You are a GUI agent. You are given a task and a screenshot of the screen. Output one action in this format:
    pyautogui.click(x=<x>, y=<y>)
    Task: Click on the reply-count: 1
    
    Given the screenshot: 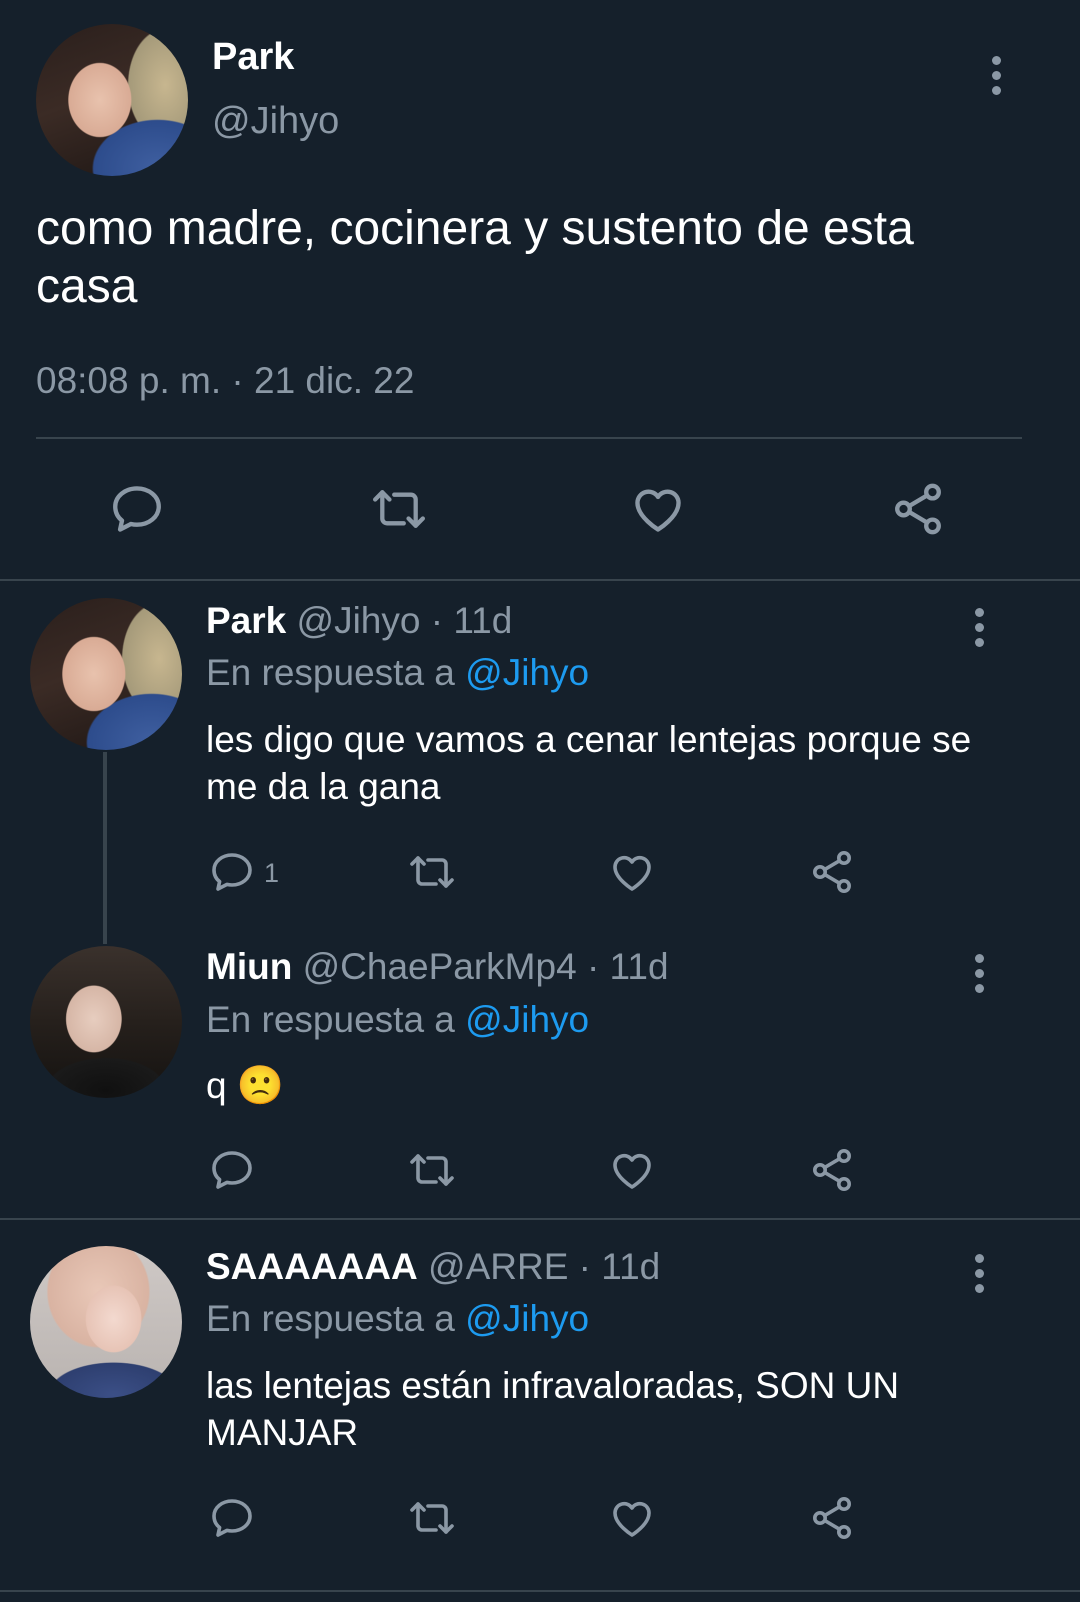 What is the action you would take?
    pyautogui.click(x=272, y=873)
    